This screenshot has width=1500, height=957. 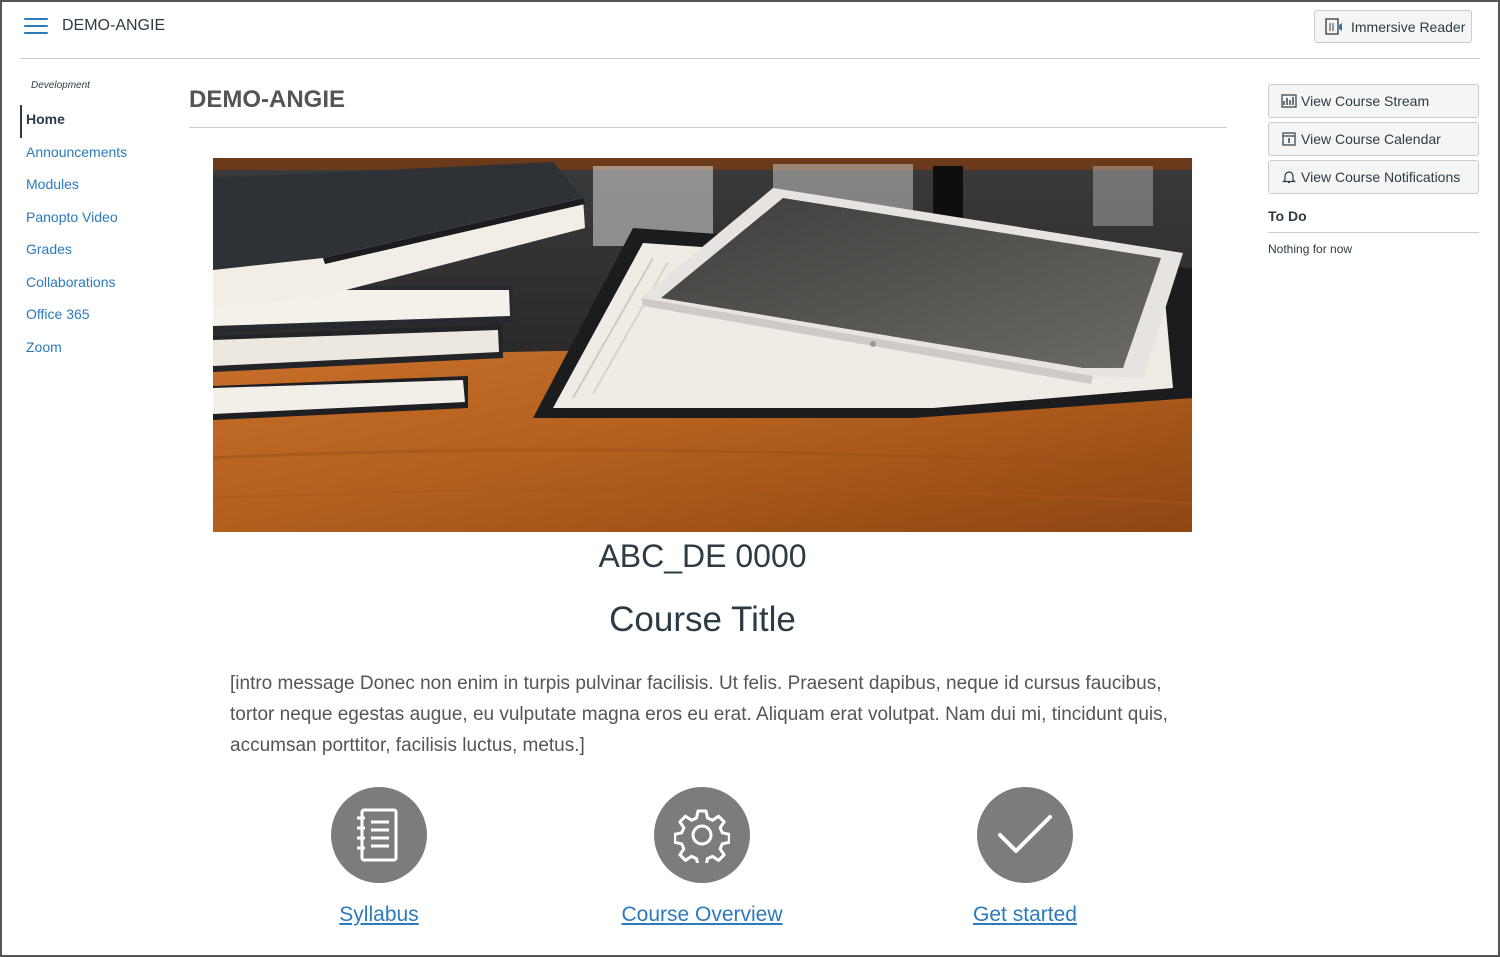 I want to click on quick-links: Syllabus Course Overview Get started, so click(x=708, y=862).